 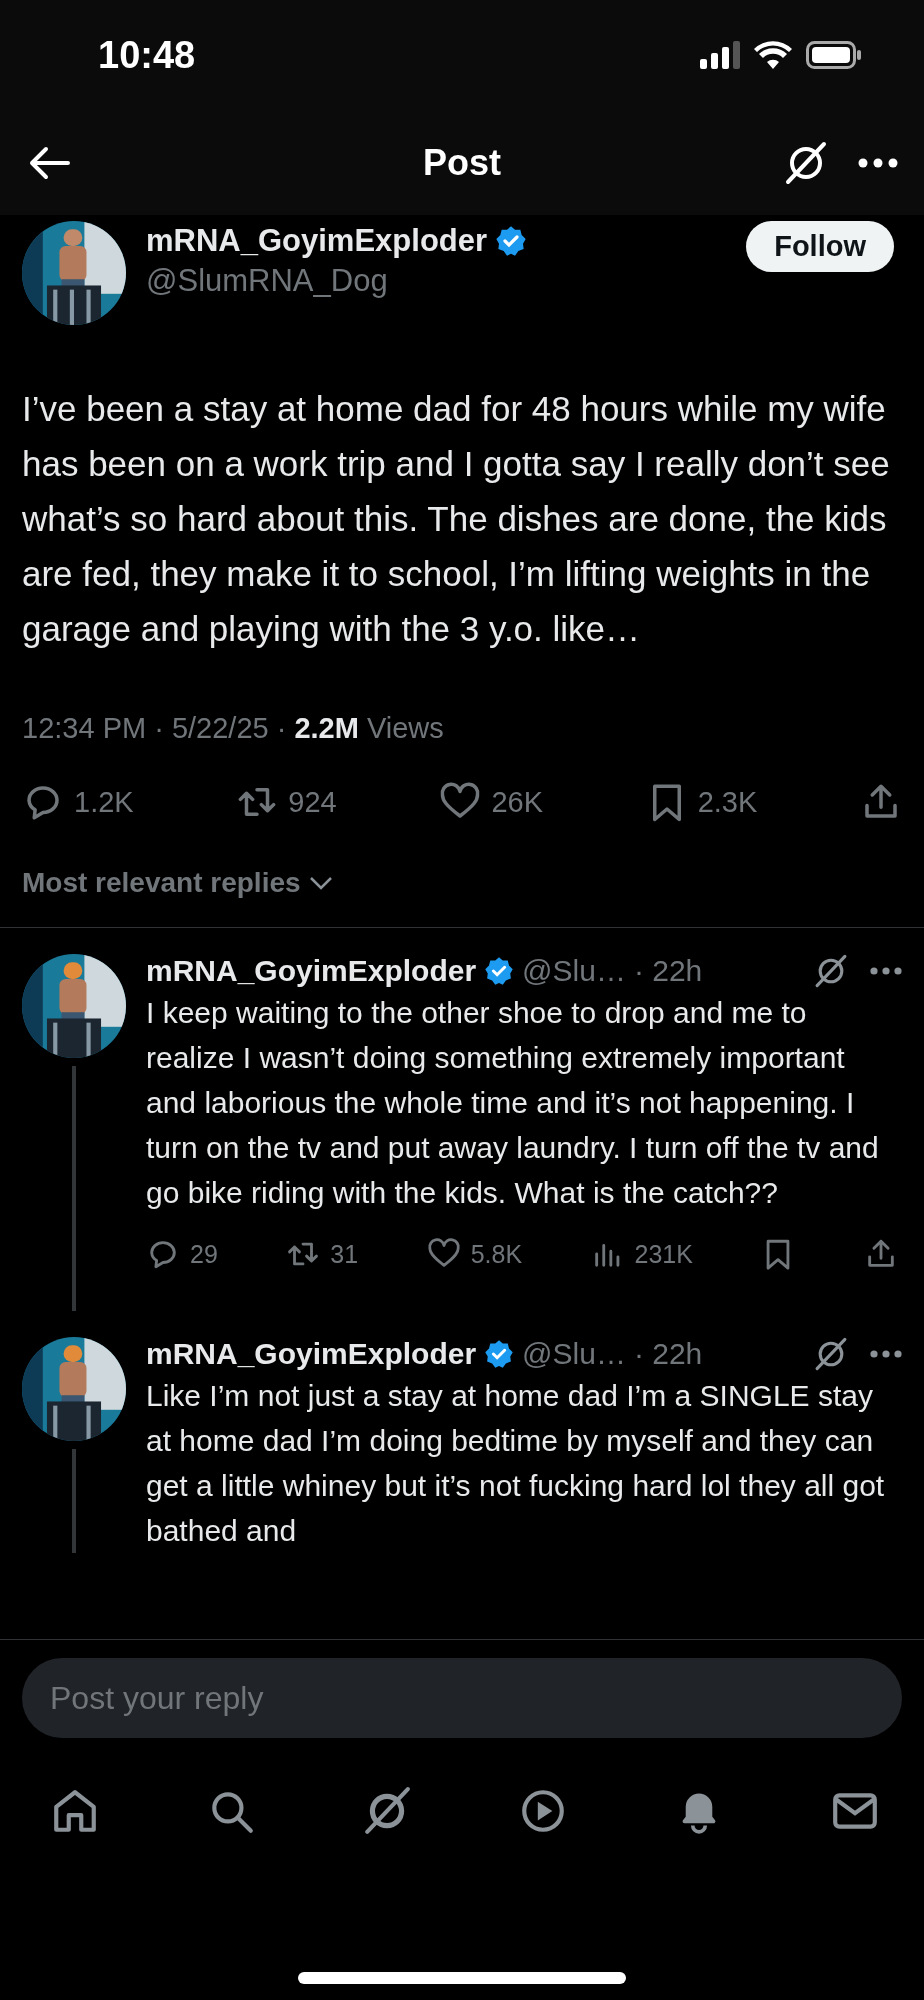 What do you see at coordinates (344, 1254) in the screenshot?
I see `action-count: 31` at bounding box center [344, 1254].